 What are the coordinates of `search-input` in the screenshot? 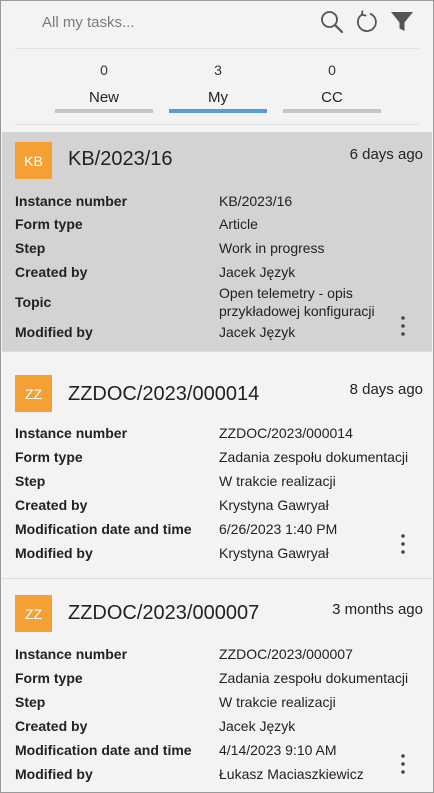 It's located at (172, 22).